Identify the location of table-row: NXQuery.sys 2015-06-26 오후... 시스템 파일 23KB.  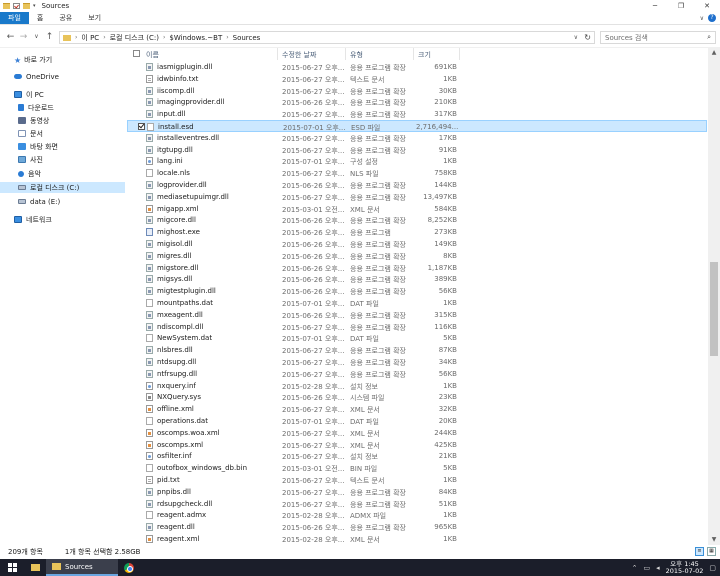
(417, 397).